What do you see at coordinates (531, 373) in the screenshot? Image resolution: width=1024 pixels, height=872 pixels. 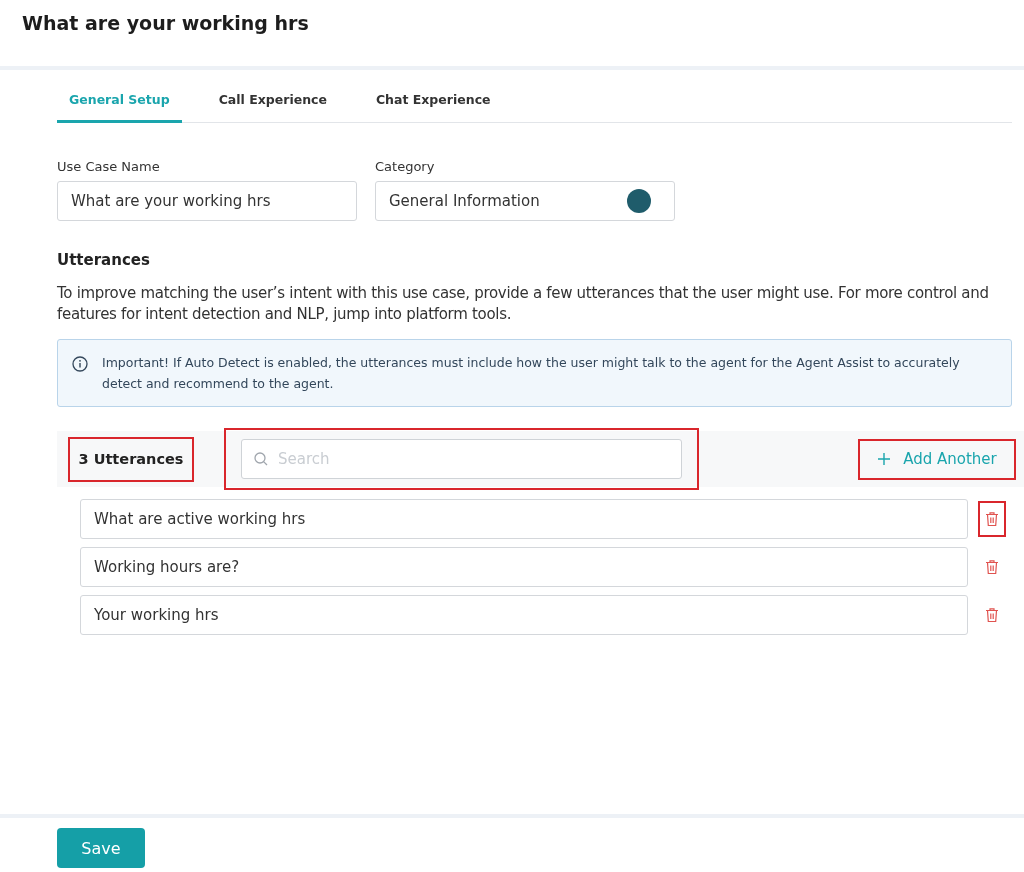 I see `notice-text: Important! If Auto Detect is enabled, the utterances must include how the user might talk to the agent for the Agent Assist to accurately detect and recommend to the agent.` at bounding box center [531, 373].